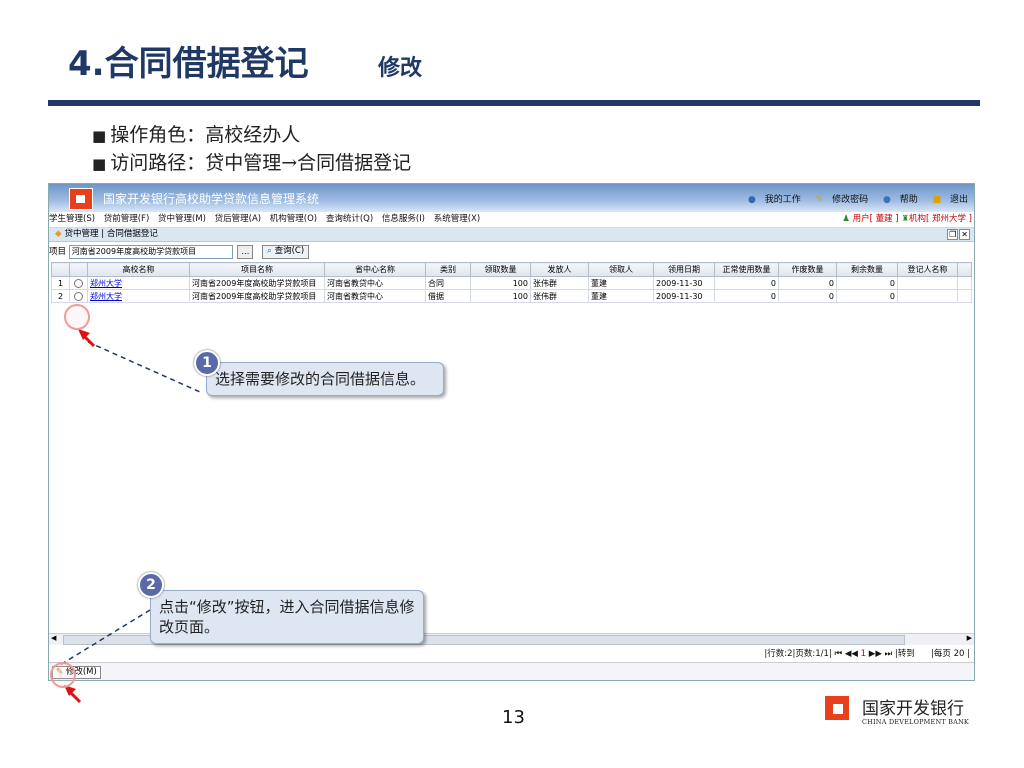 The image size is (1024, 768). What do you see at coordinates (403, 219) in the screenshot?
I see `menu-info: 信息服务(I)` at bounding box center [403, 219].